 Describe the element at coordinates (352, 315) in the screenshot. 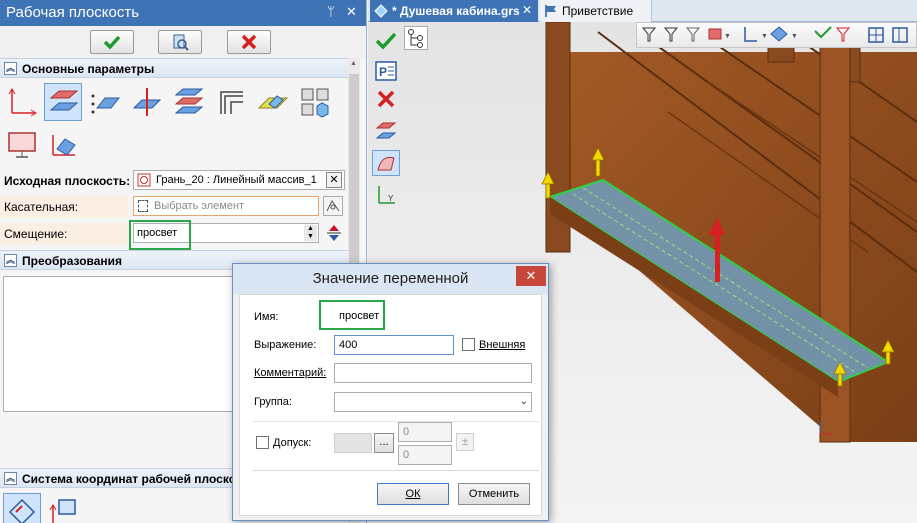

I see `highlight-name-frame` at that location.